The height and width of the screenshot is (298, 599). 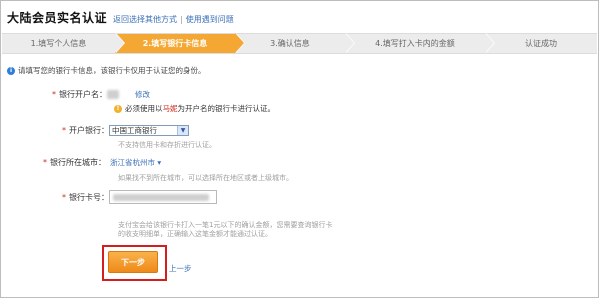 I want to click on edit-name-link: 修改, so click(x=142, y=94).